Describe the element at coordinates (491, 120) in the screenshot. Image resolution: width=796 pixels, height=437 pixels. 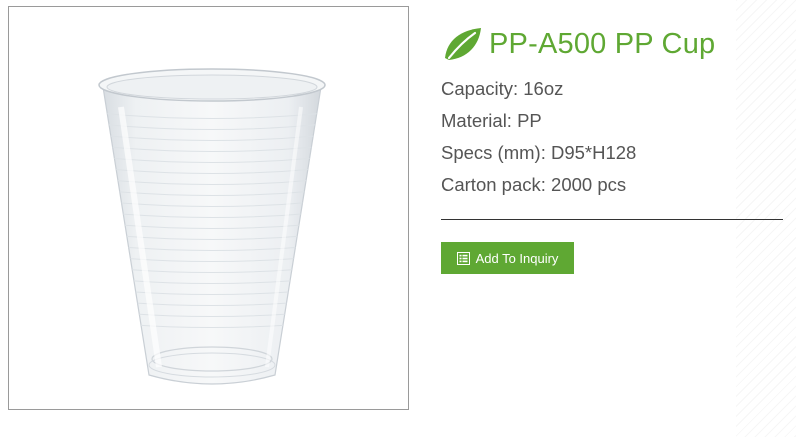
I see `spec-material: Material: PP` at that location.